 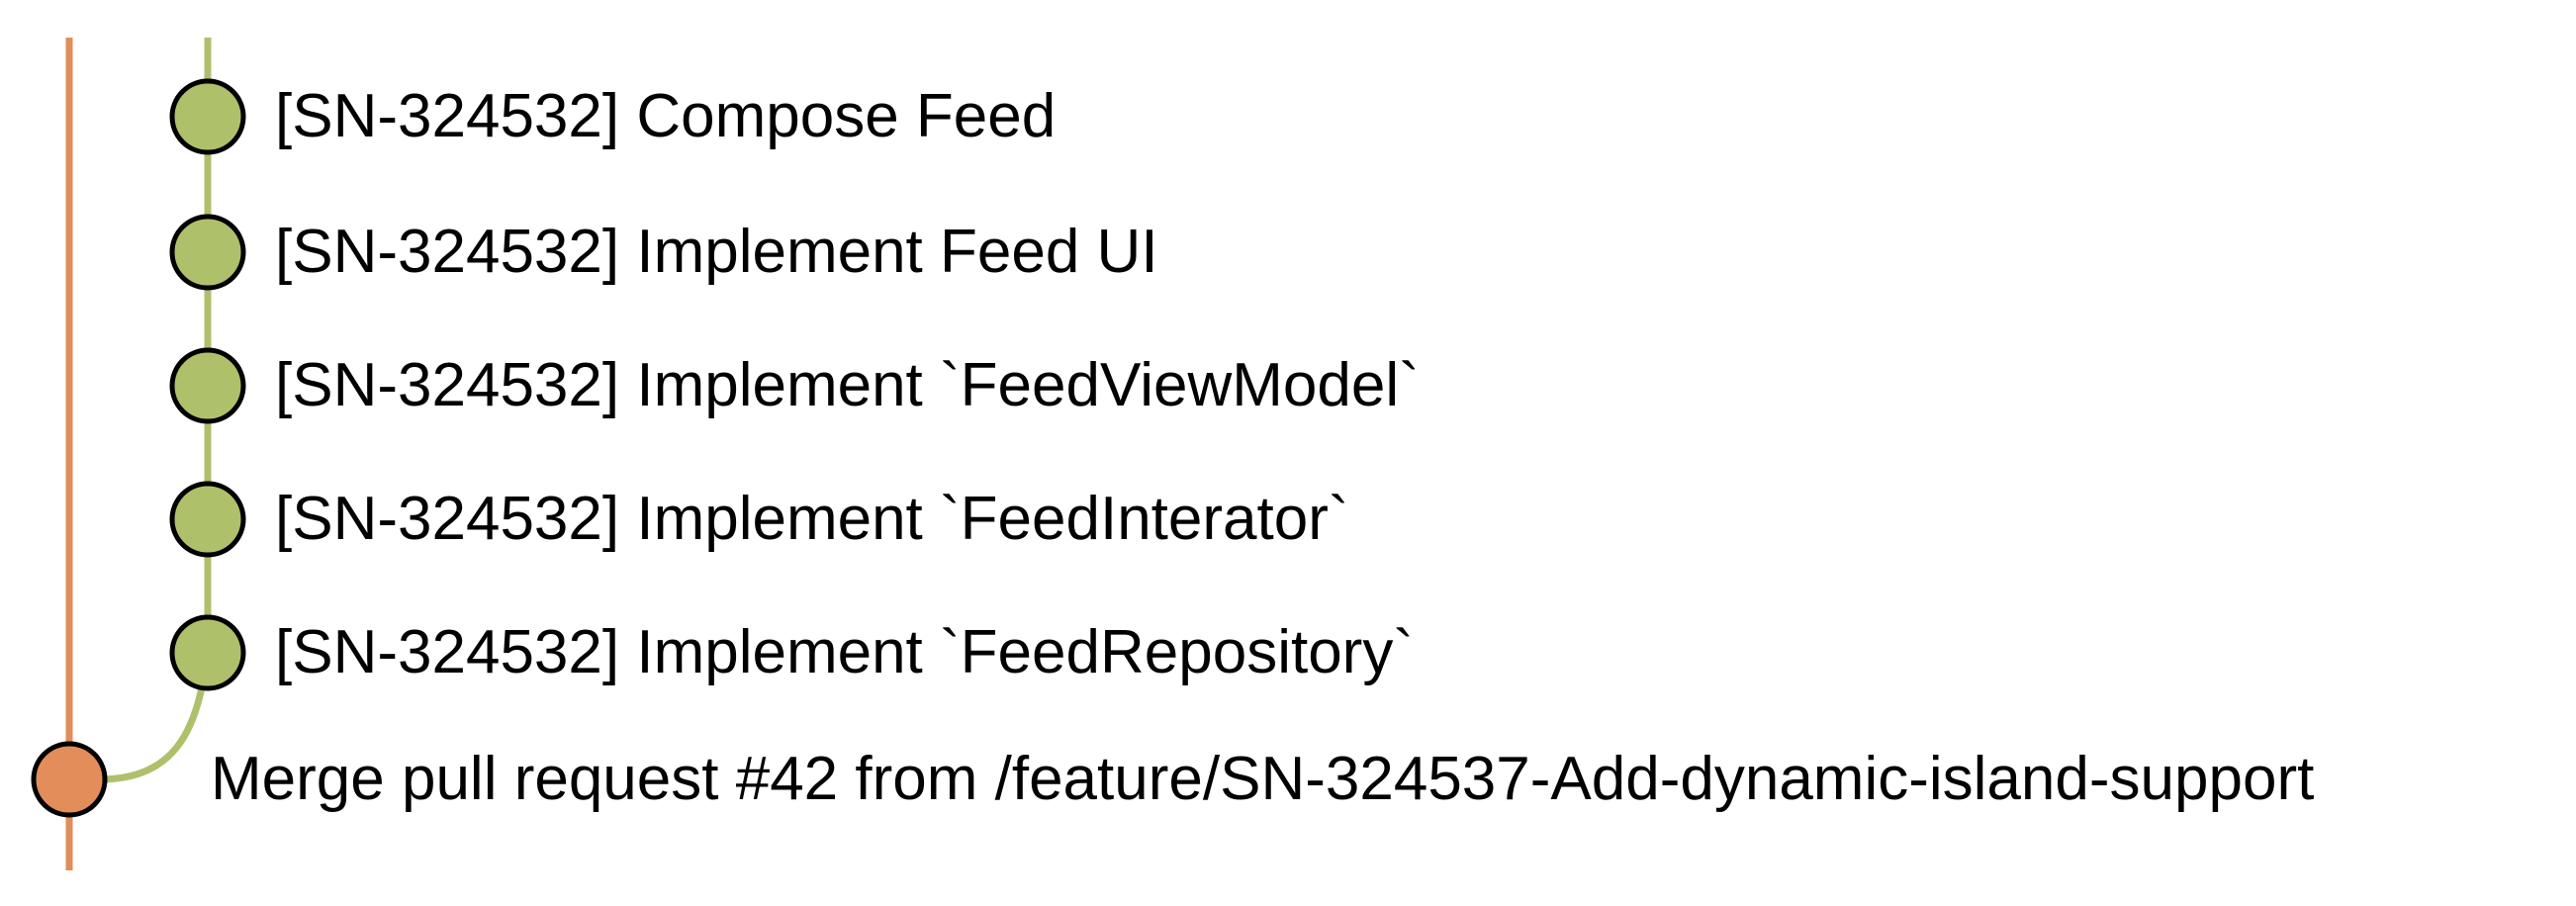 What do you see at coordinates (847, 386) in the screenshot?
I see `commit-label-feed-view-model: [SN-324532] Implement `FeedViewModel`` at bounding box center [847, 386].